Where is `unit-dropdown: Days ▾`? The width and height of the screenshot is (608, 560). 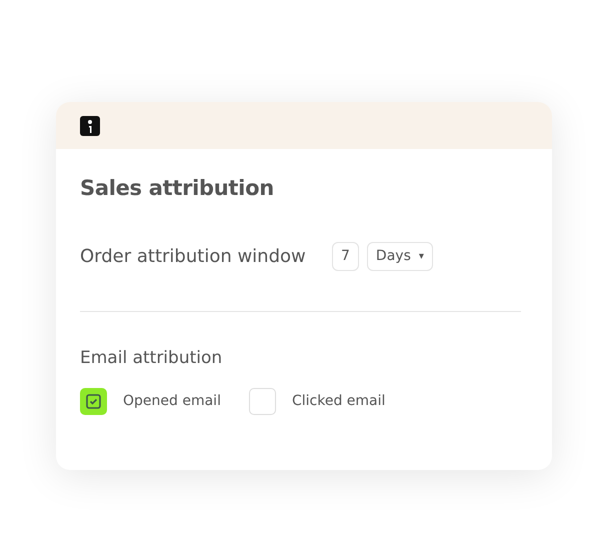
unit-dropdown: Days ▾ is located at coordinates (399, 256).